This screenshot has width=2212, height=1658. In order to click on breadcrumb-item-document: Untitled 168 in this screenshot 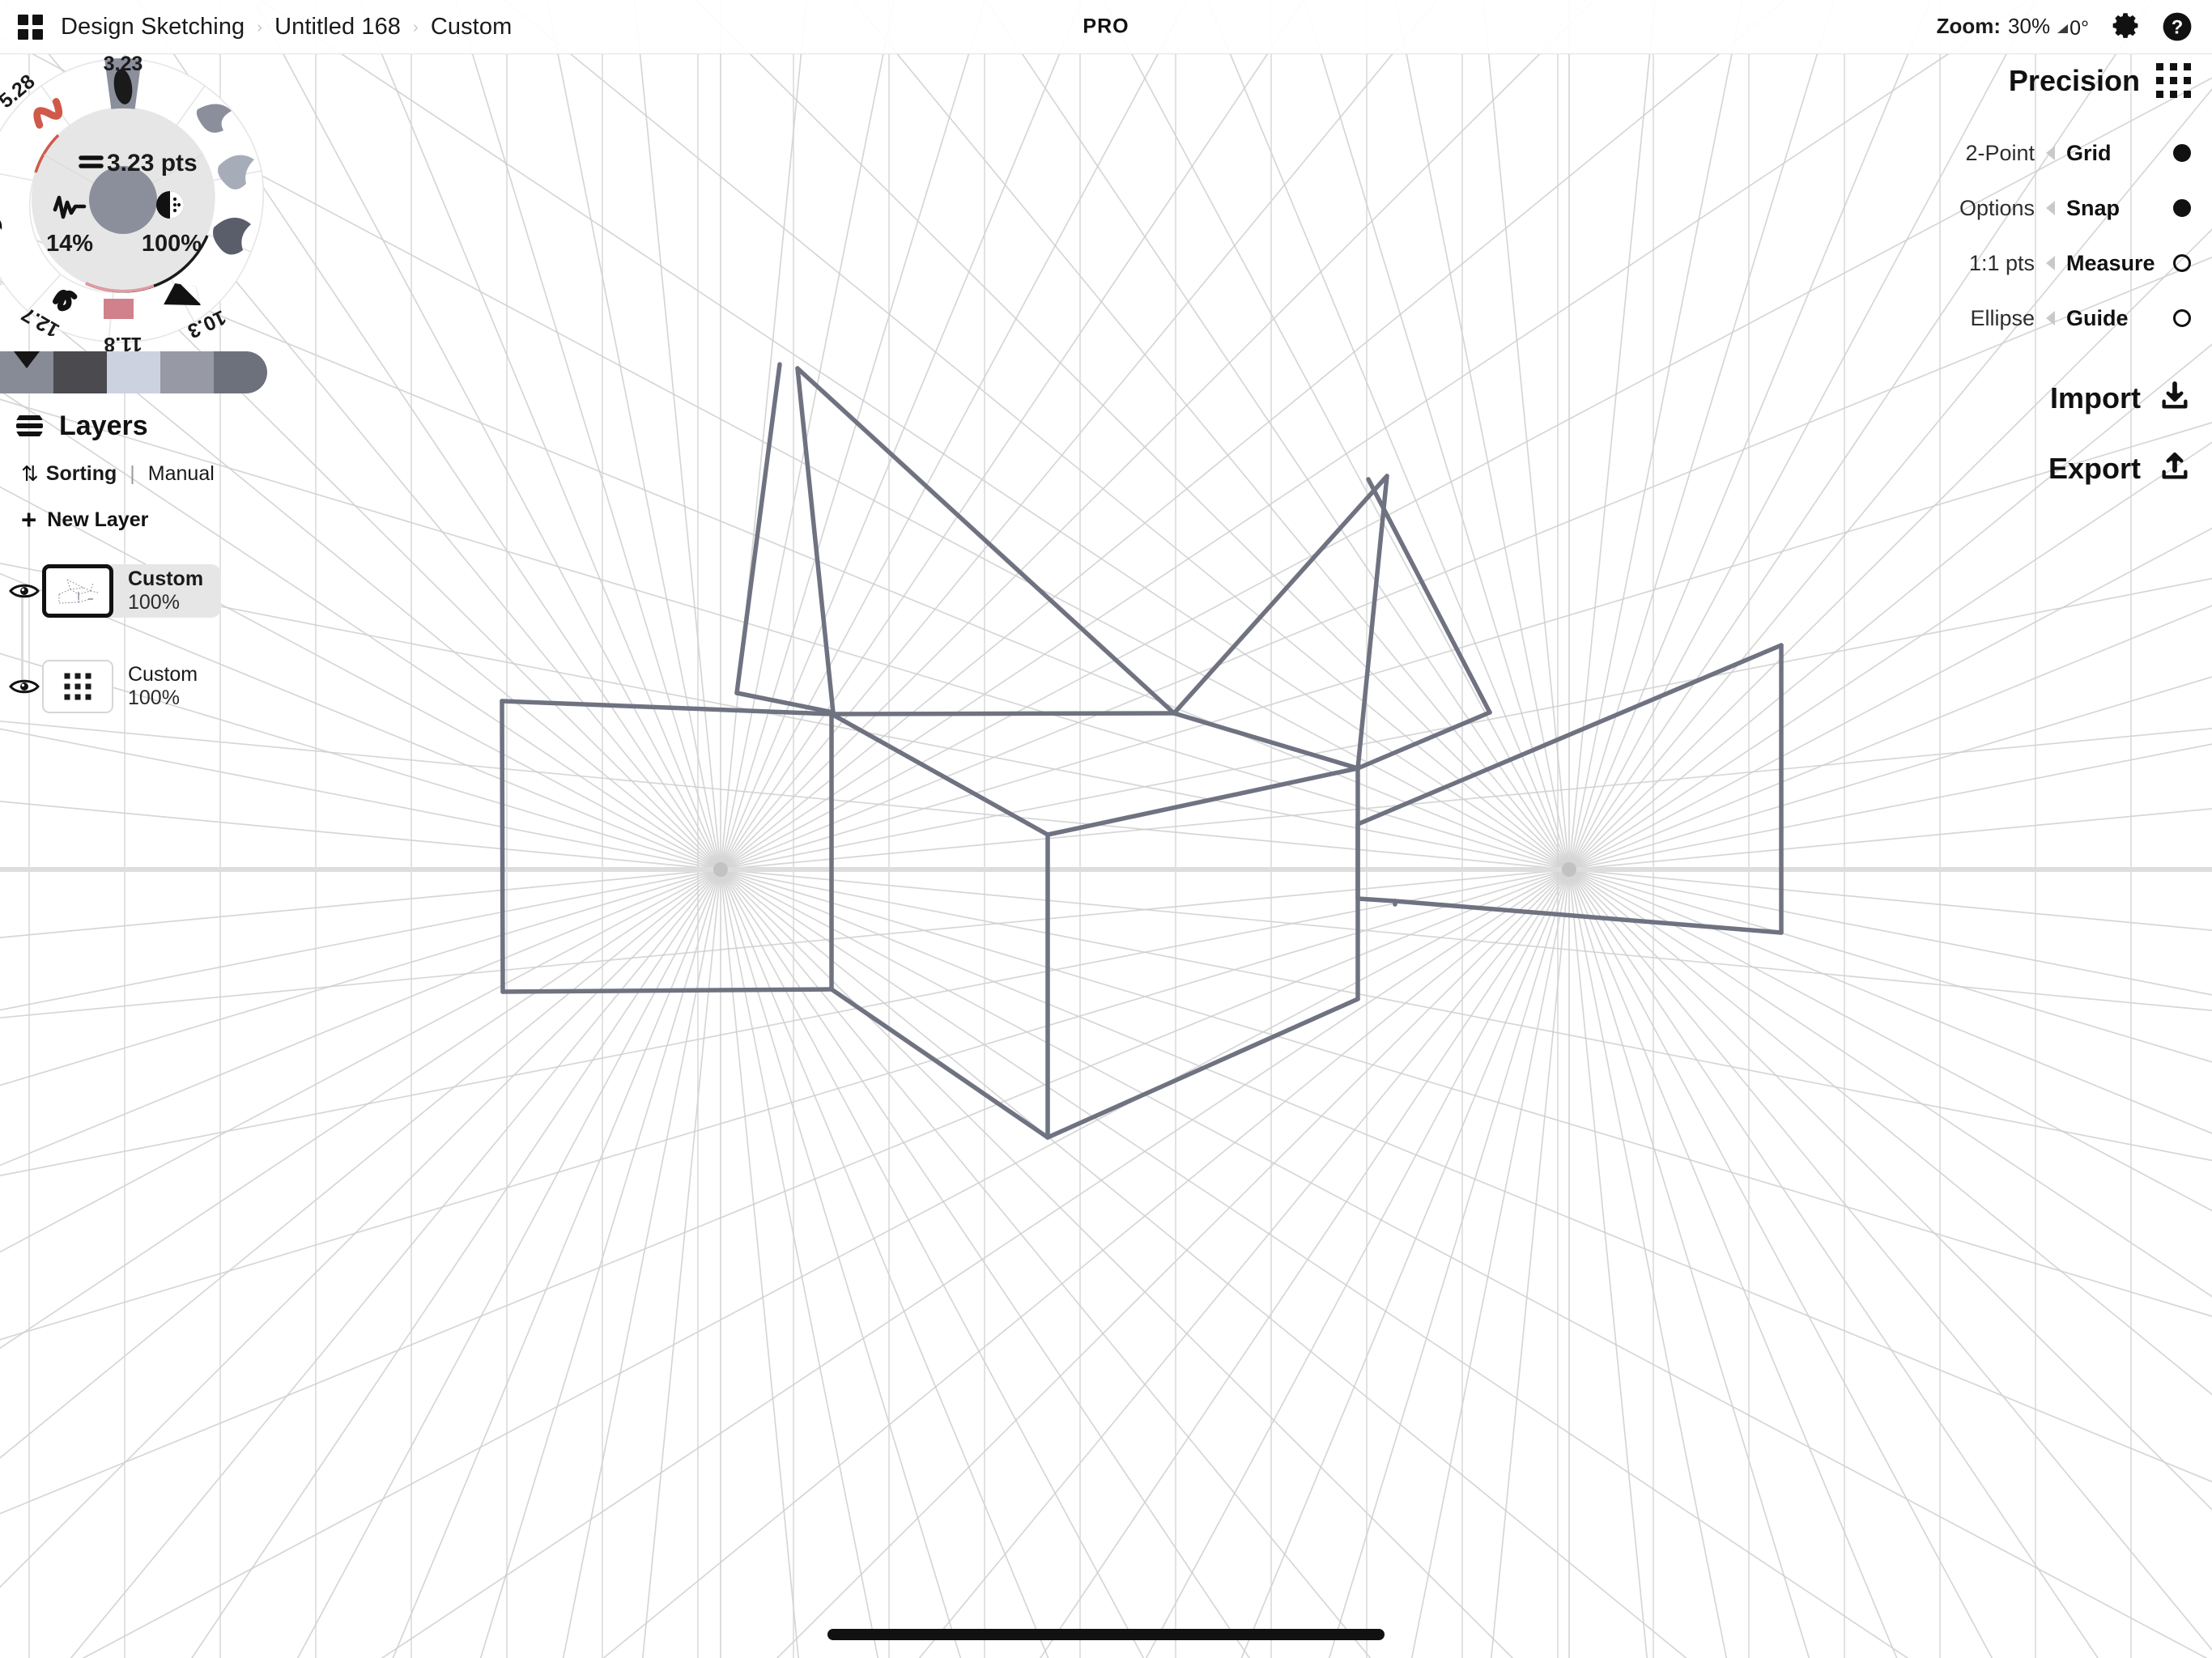, I will do `click(337, 27)`.